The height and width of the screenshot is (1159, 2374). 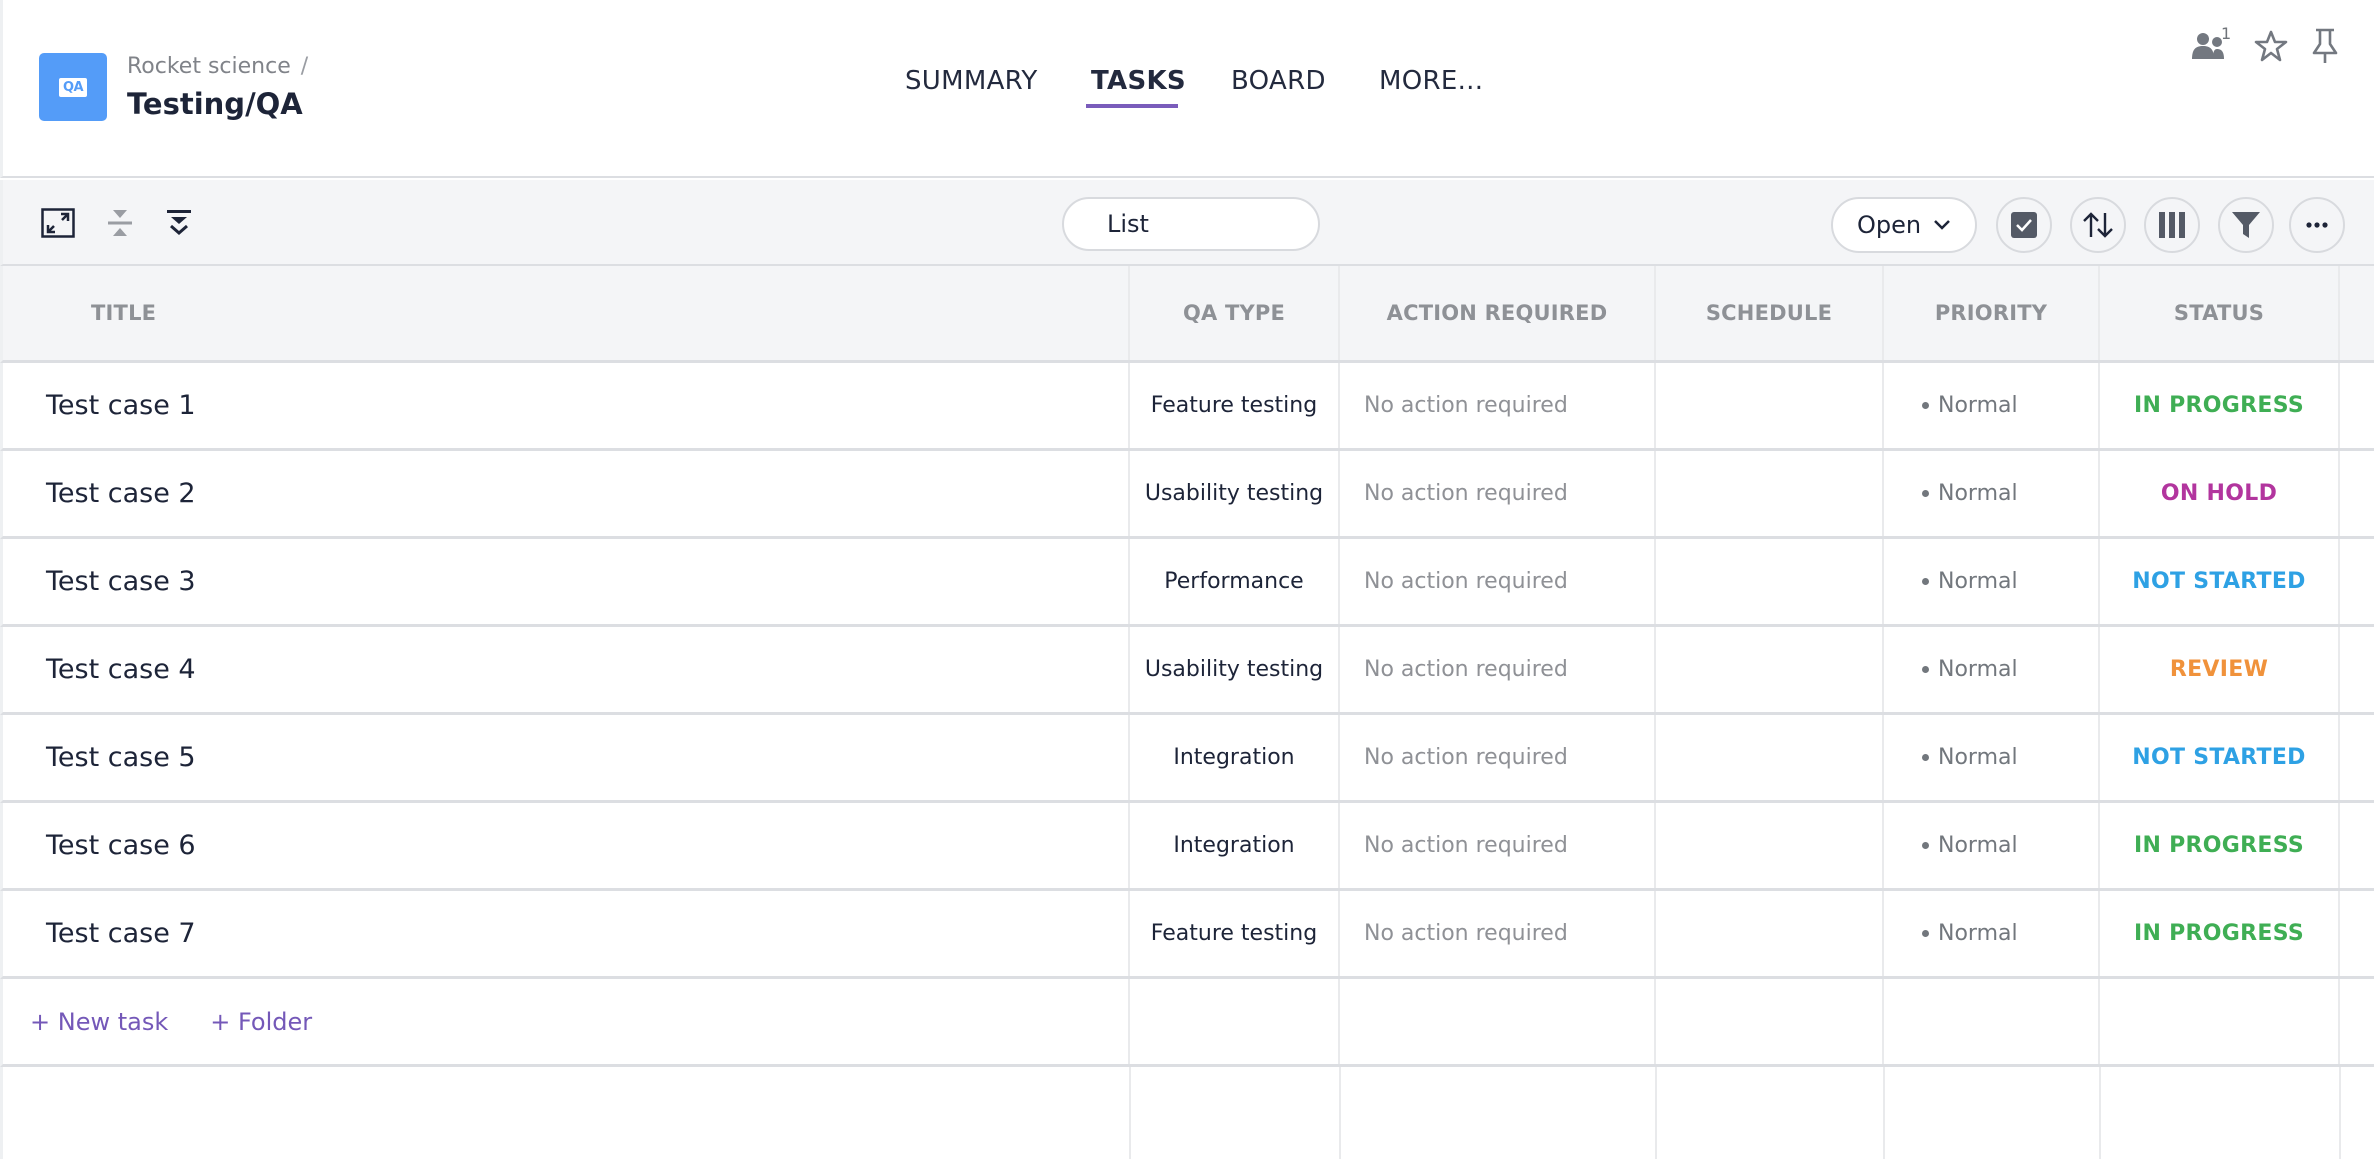 I want to click on collapse-icon, so click(x=120, y=223).